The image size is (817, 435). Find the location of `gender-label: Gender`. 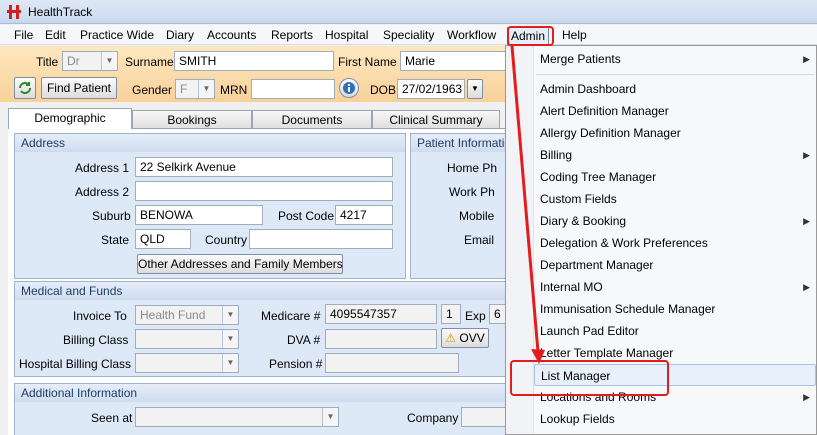

gender-label: Gender is located at coordinates (152, 90).